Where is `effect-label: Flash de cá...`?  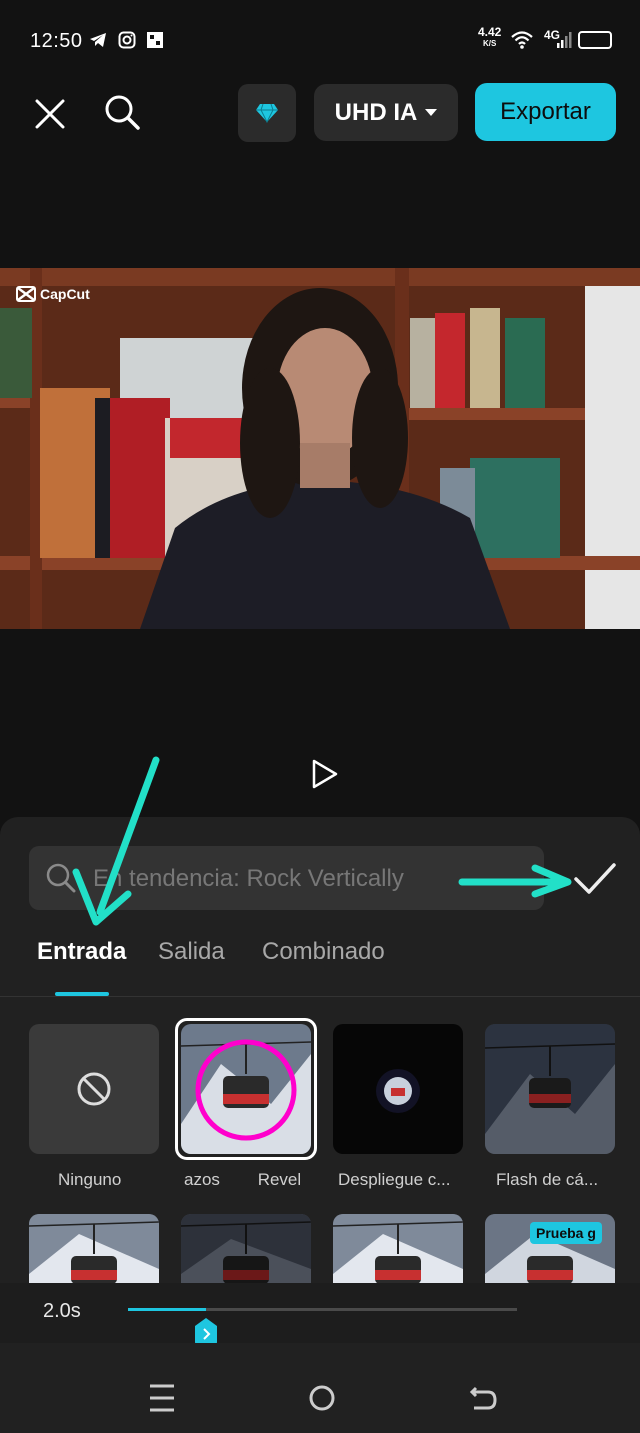
effect-label: Flash de cá... is located at coordinates (547, 1179).